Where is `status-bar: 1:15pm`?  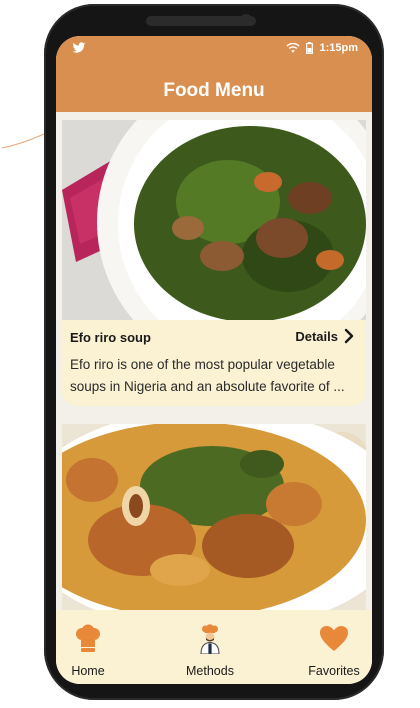
status-bar: 1:15pm is located at coordinates (214, 48).